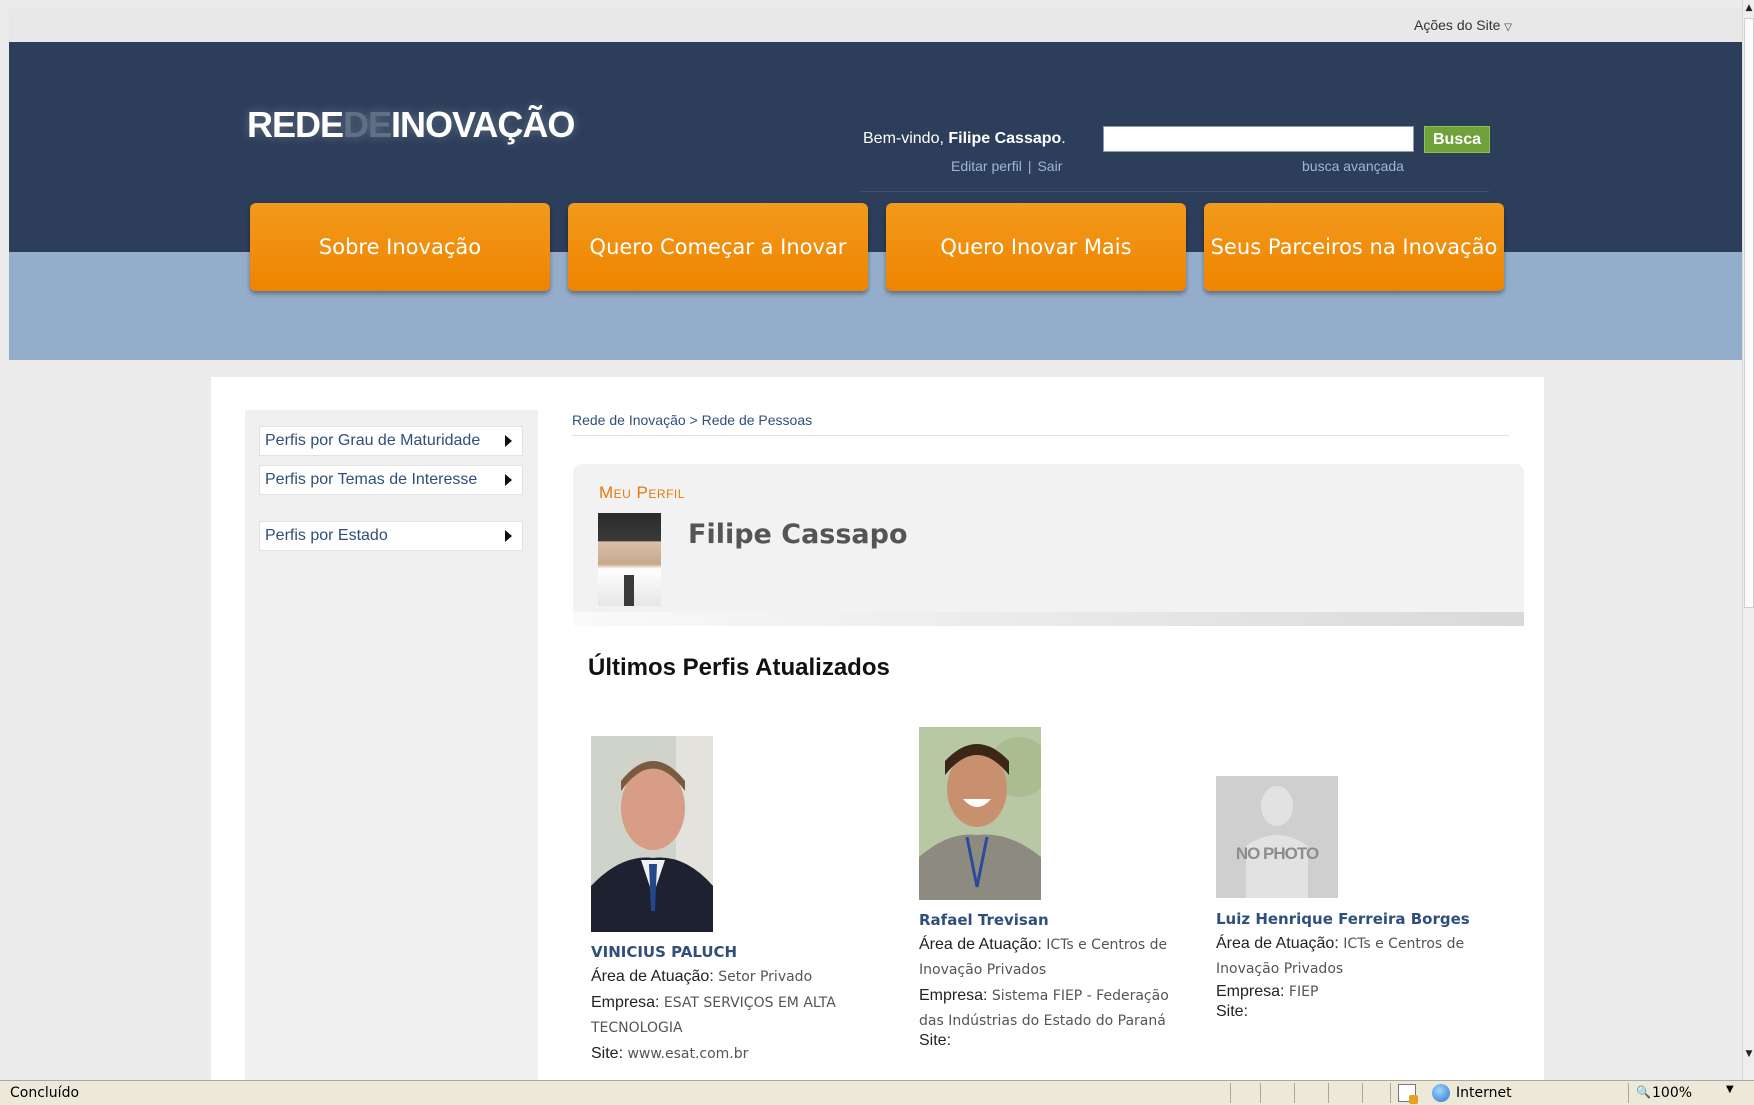 The height and width of the screenshot is (1105, 1754). What do you see at coordinates (1508, 27) in the screenshot?
I see `chevron-down-icon: ▽` at bounding box center [1508, 27].